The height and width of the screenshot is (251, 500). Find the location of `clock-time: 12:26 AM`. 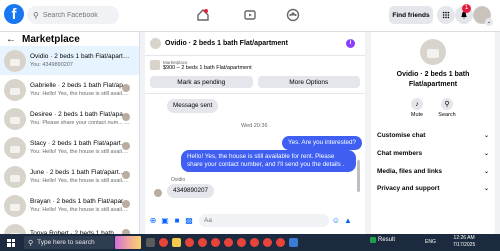

clock-time: 12:26 AM is located at coordinates (464, 238).